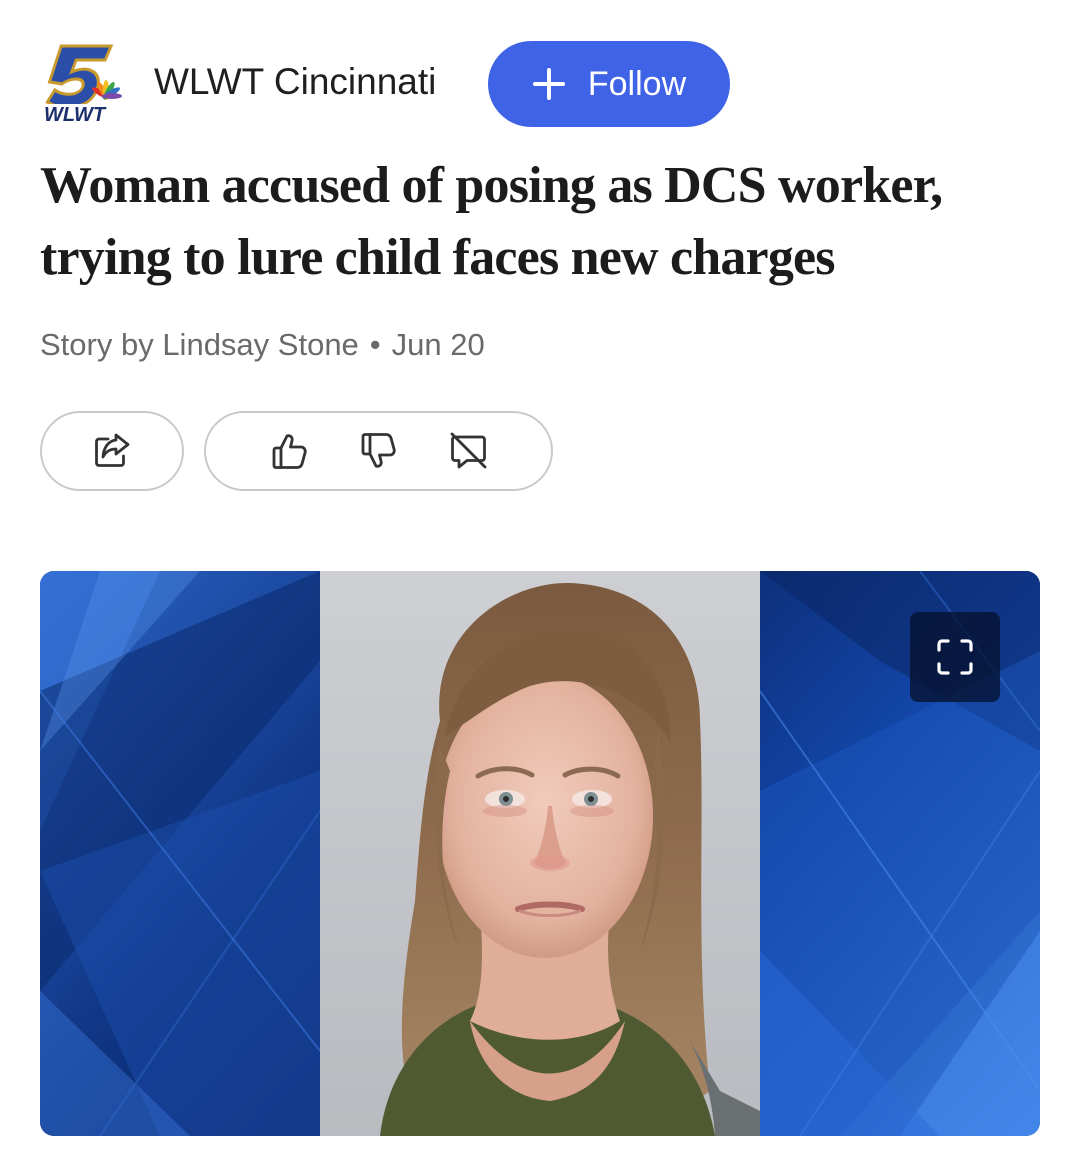  I want to click on follow-button: Follow, so click(609, 84).